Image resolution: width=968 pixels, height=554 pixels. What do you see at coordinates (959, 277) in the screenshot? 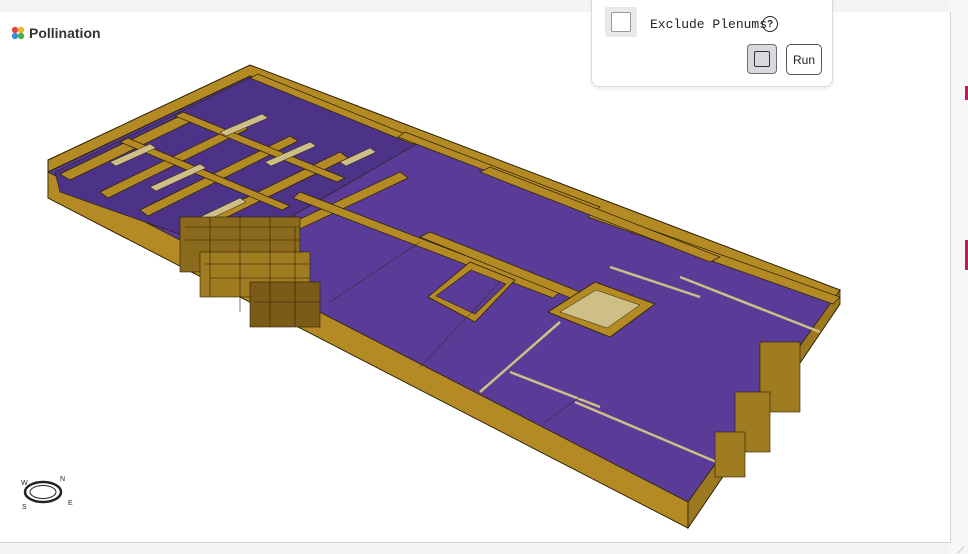
I see `window-edge` at bounding box center [959, 277].